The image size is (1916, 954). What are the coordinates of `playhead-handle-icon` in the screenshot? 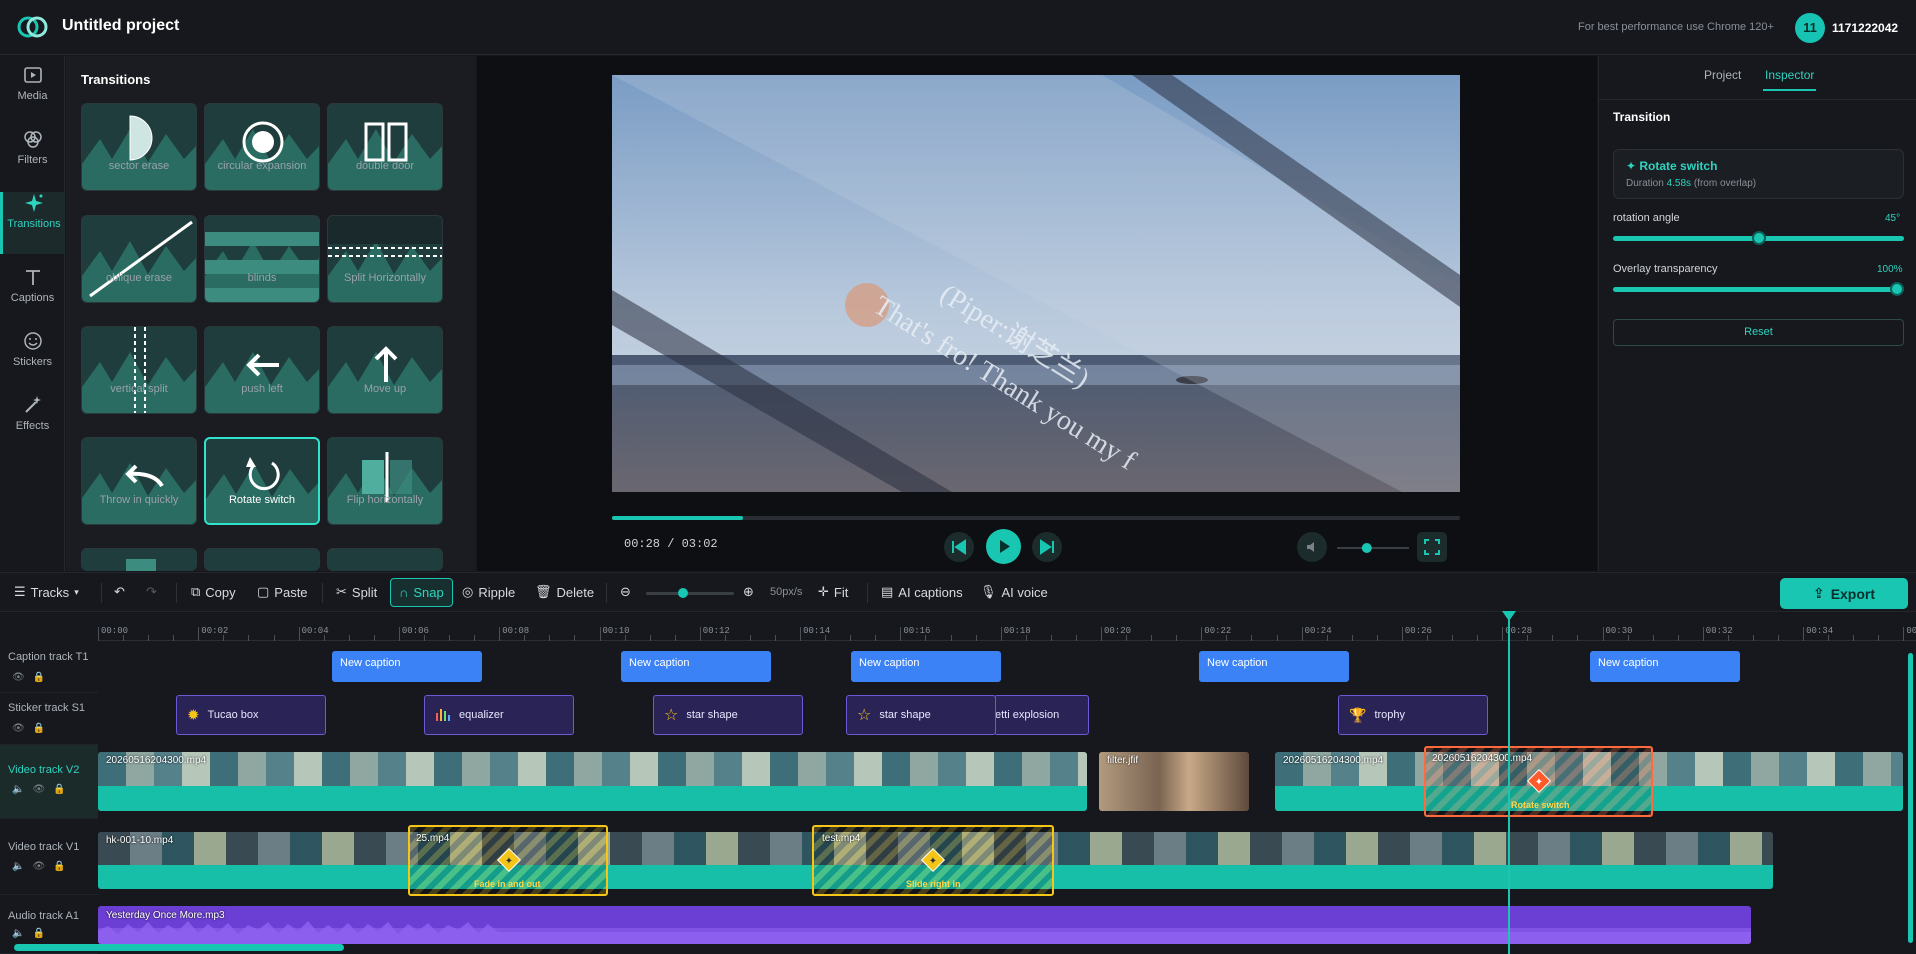 It's located at (1509, 617).